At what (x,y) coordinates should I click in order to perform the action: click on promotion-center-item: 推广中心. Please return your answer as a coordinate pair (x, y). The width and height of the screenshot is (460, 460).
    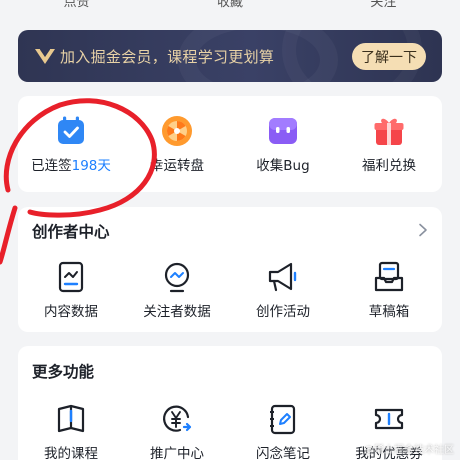
    Looking at the image, I should click on (177, 431).